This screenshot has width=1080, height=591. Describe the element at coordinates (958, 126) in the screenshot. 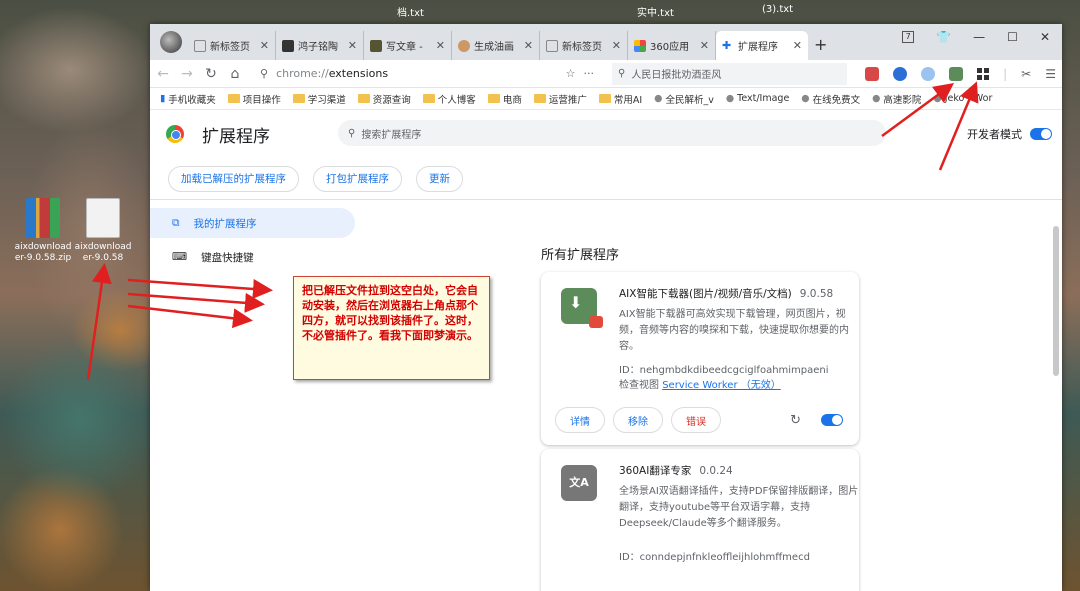

I see `arrow-to-extensions-menu` at that location.